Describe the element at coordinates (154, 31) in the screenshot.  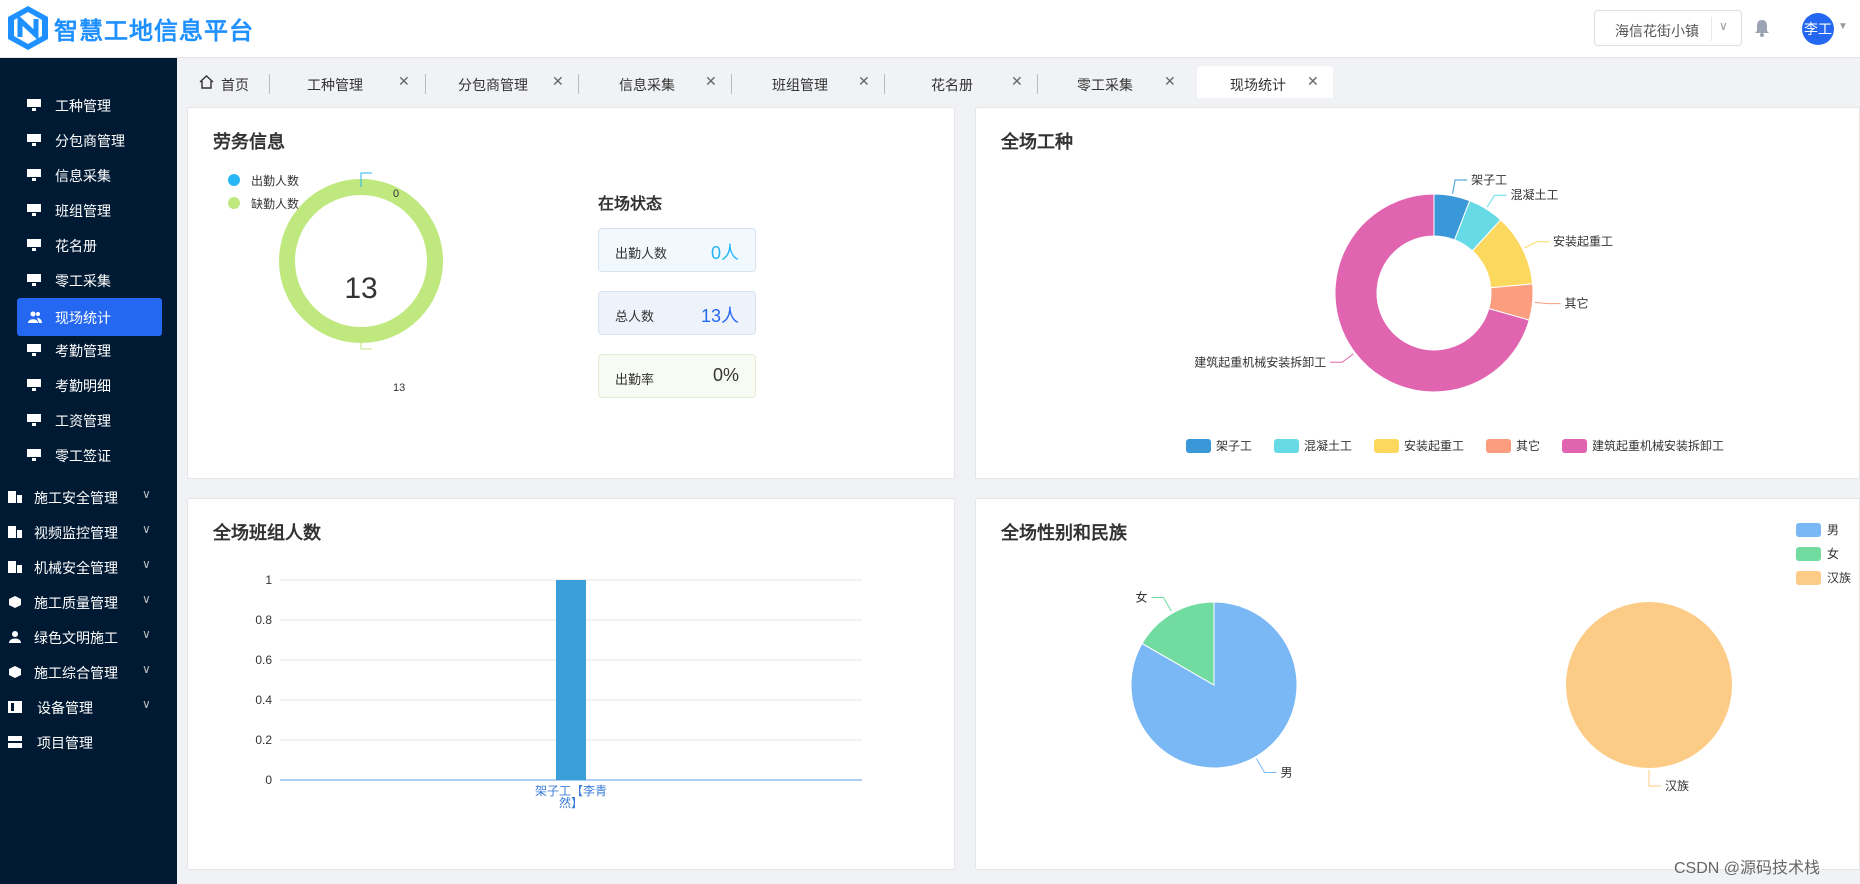
I see `app-title: 智慧工地信息平台` at that location.